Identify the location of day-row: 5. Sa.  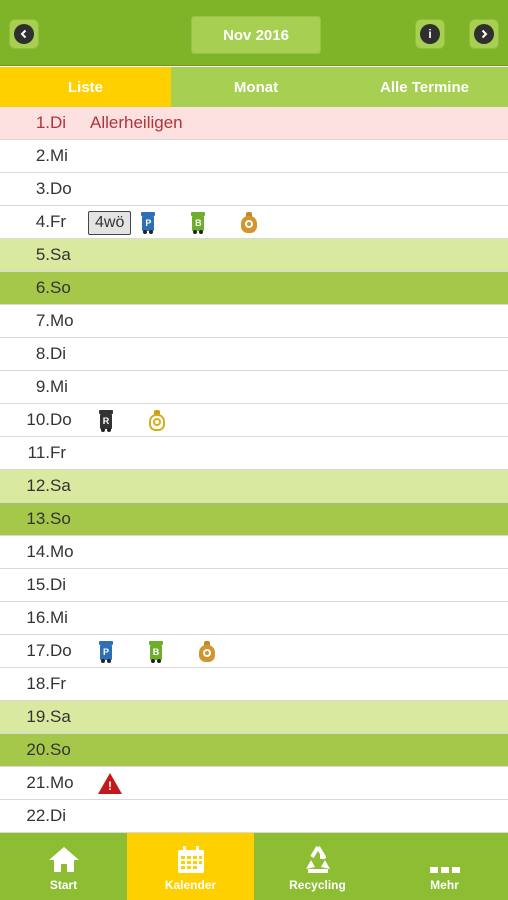
(254, 255).